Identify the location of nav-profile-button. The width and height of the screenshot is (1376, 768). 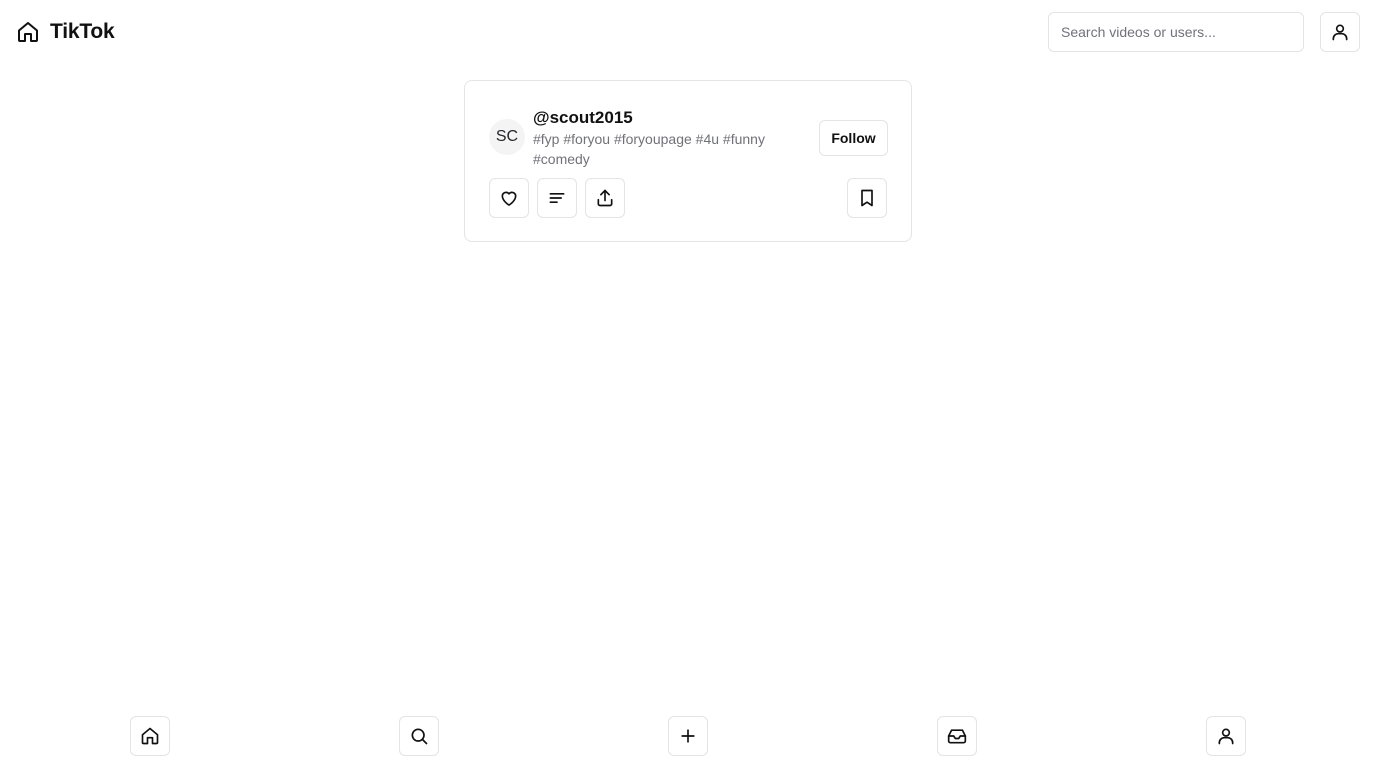
(1226, 736).